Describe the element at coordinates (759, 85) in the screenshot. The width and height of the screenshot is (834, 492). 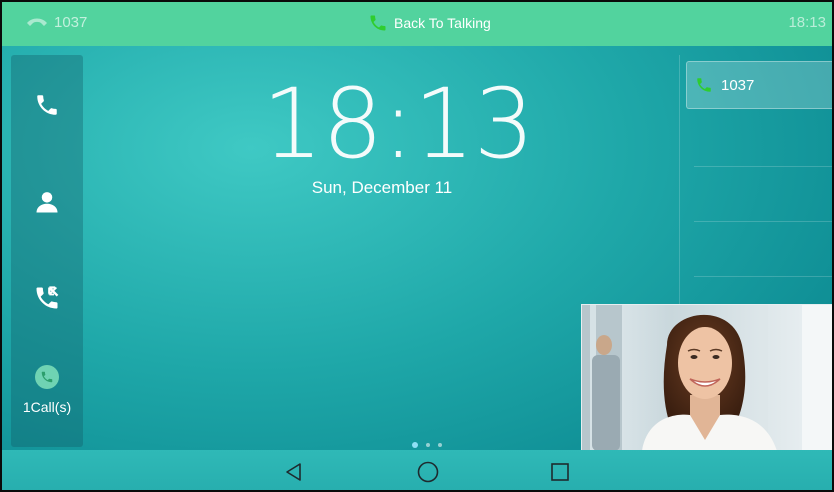
I see `line-key-1037: 1037` at that location.